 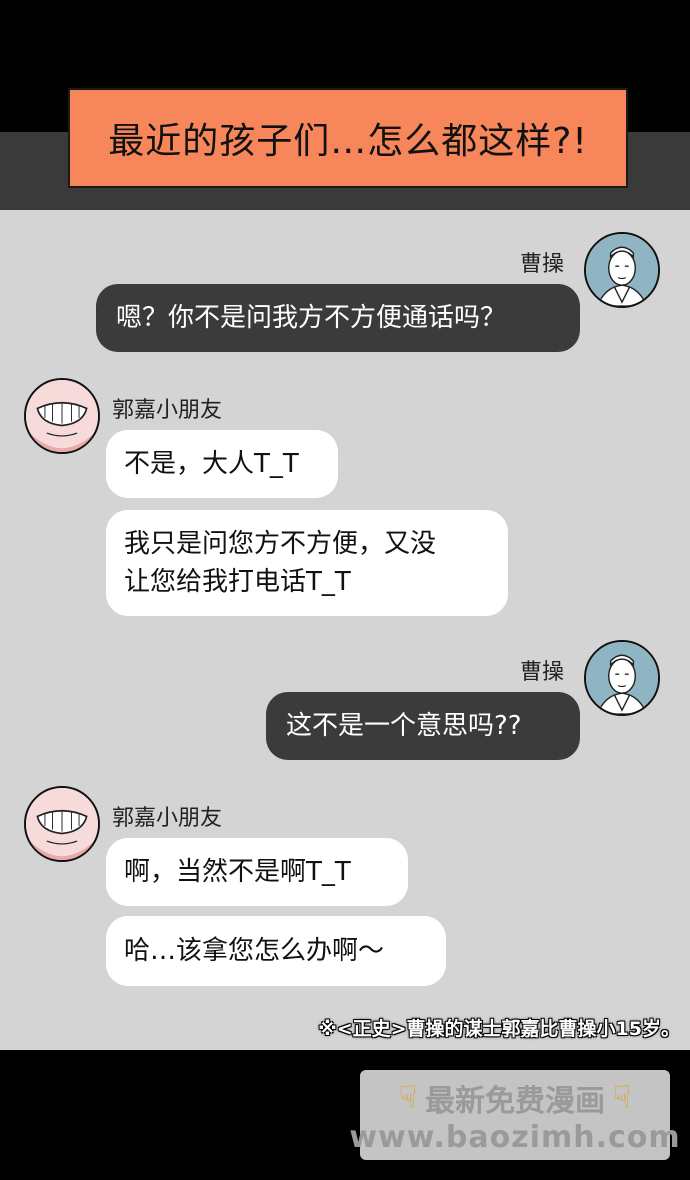 What do you see at coordinates (257, 872) in the screenshot?
I see `chat-bubble: 啊，当然不是啊T_T` at bounding box center [257, 872].